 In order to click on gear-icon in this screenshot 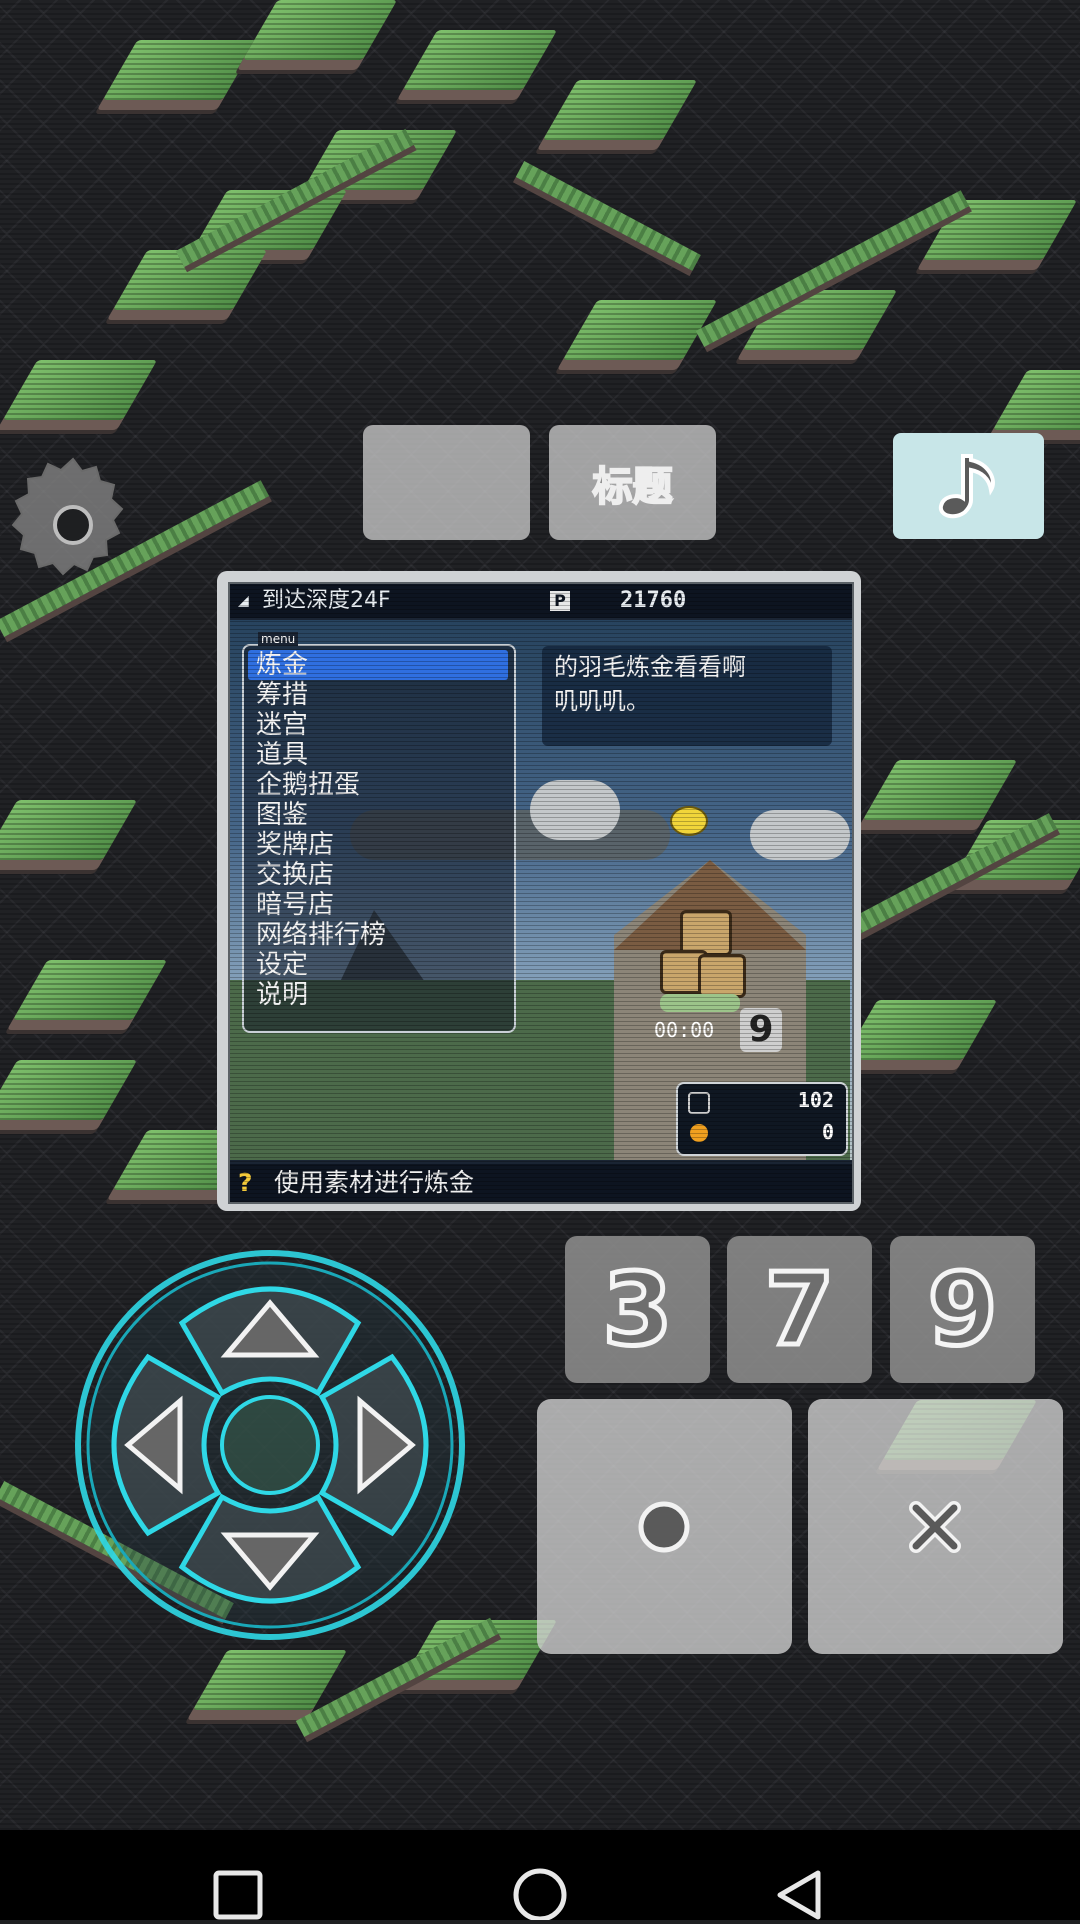, I will do `click(67, 516)`.